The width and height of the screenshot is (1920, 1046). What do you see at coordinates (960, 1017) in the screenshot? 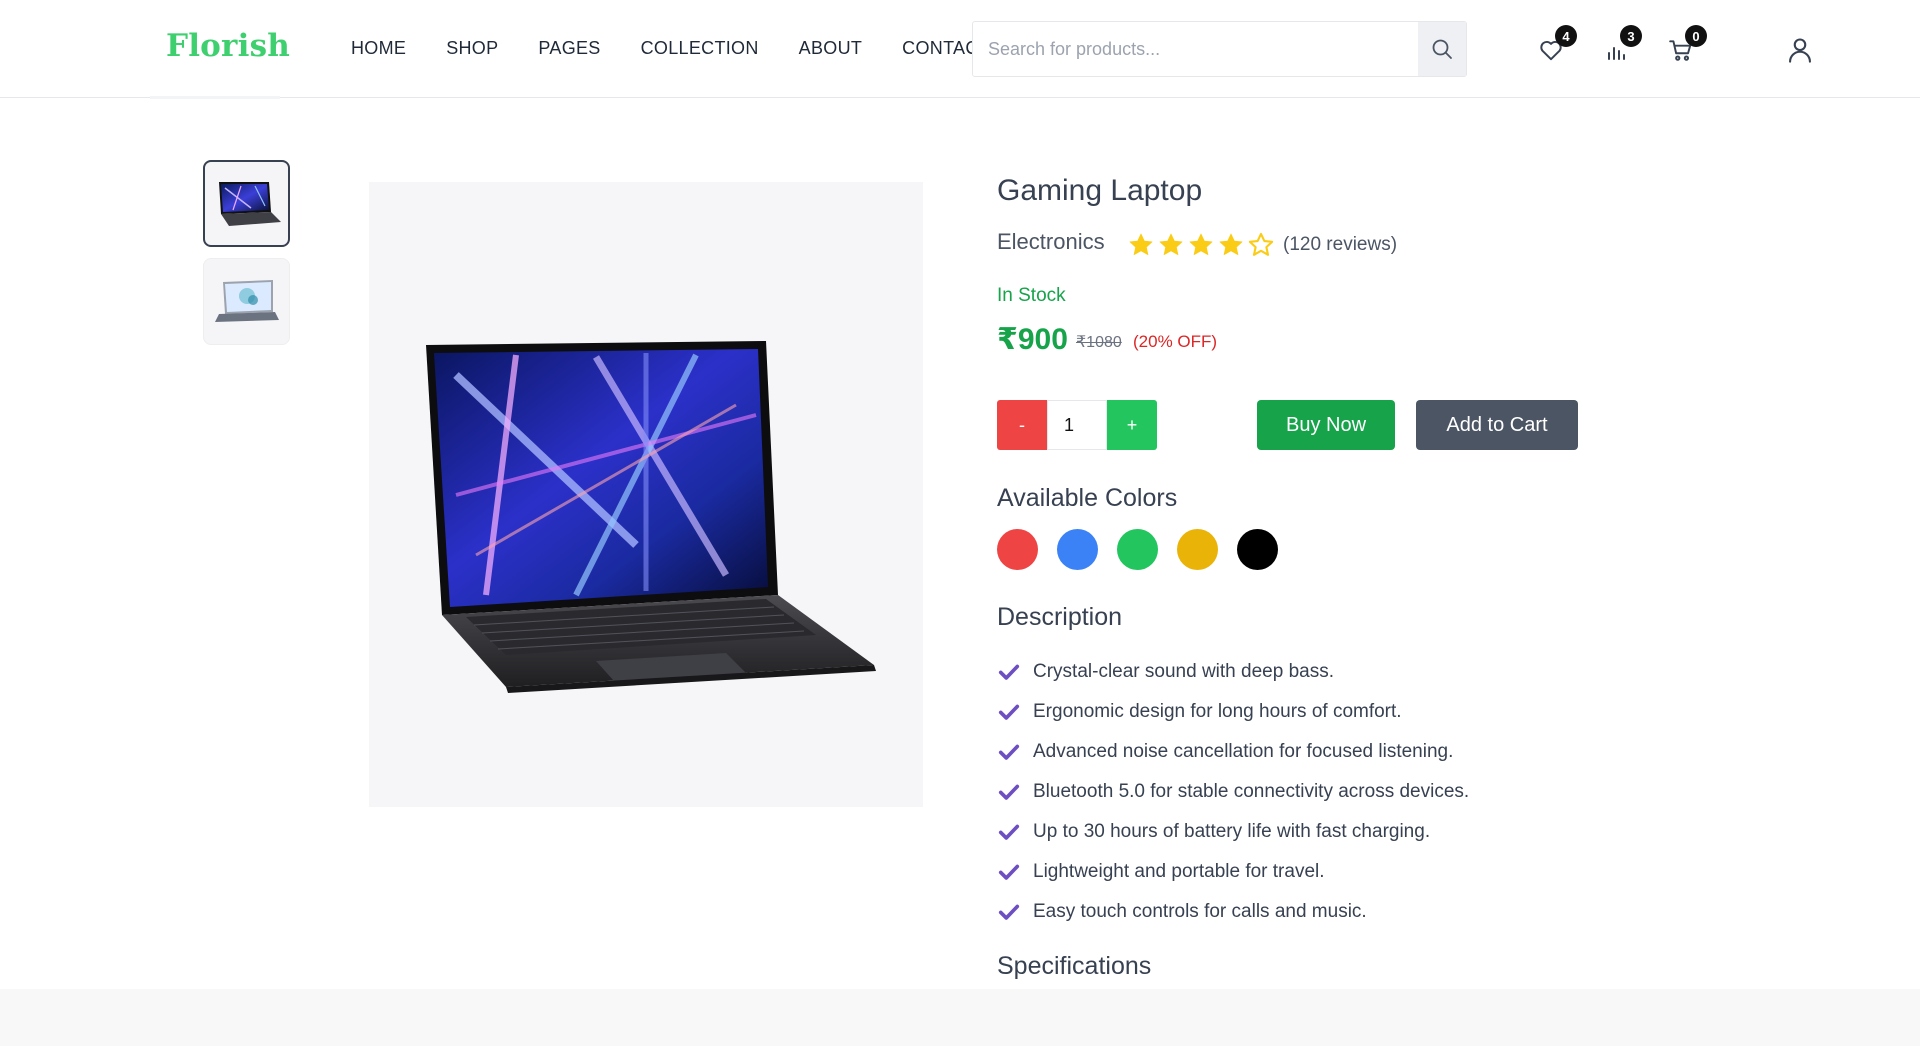
I see `footer-band` at bounding box center [960, 1017].